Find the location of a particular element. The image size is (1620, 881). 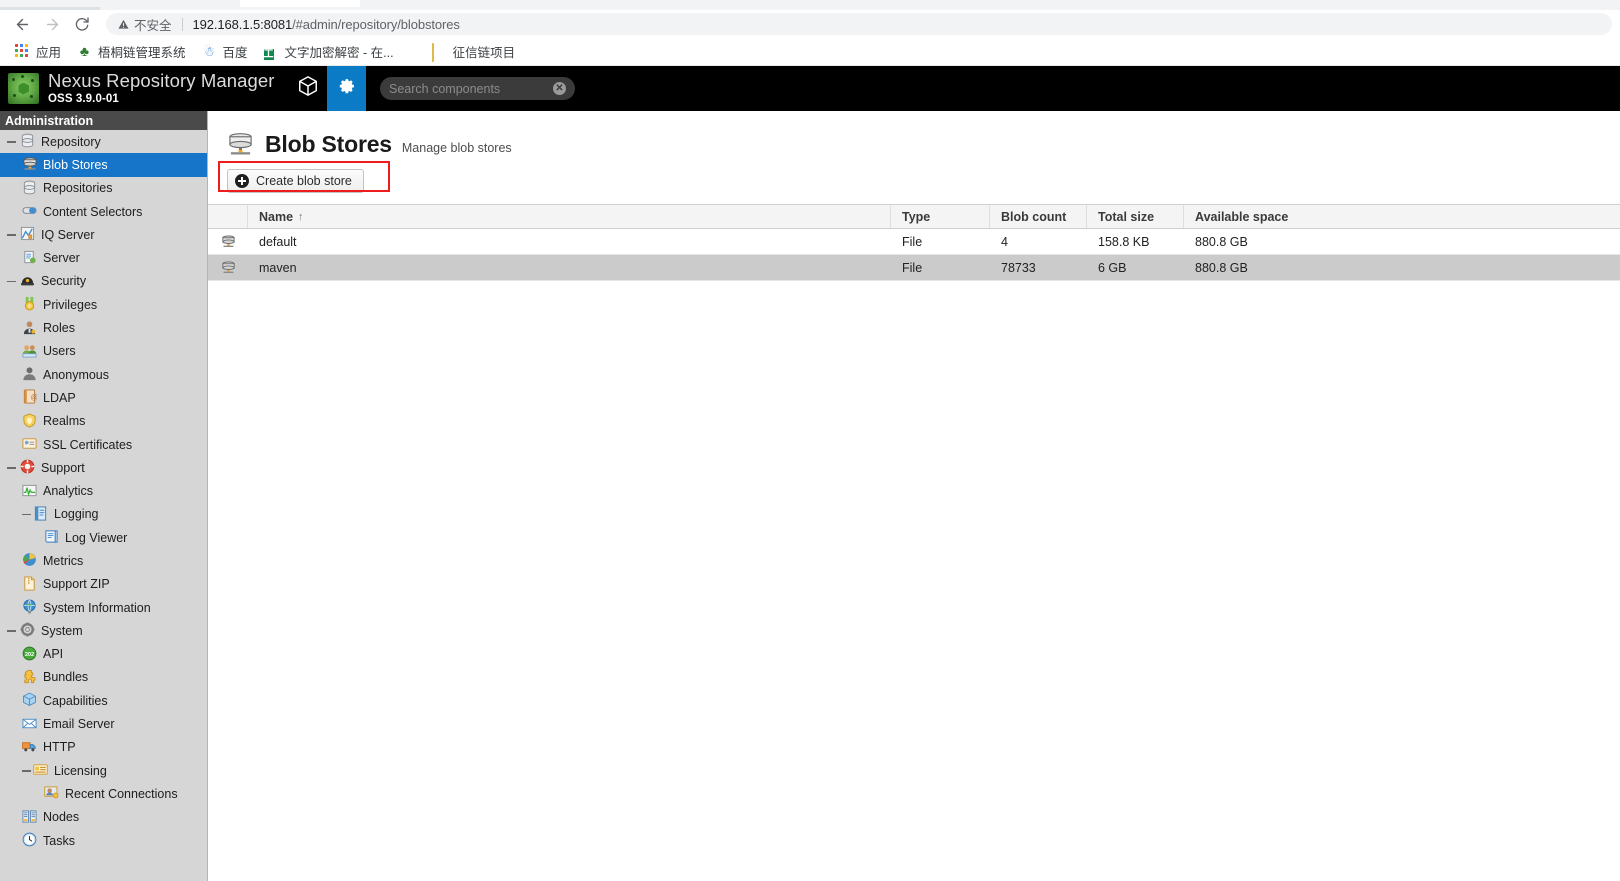

sidebar-item-label: Nodes is located at coordinates (61, 817).